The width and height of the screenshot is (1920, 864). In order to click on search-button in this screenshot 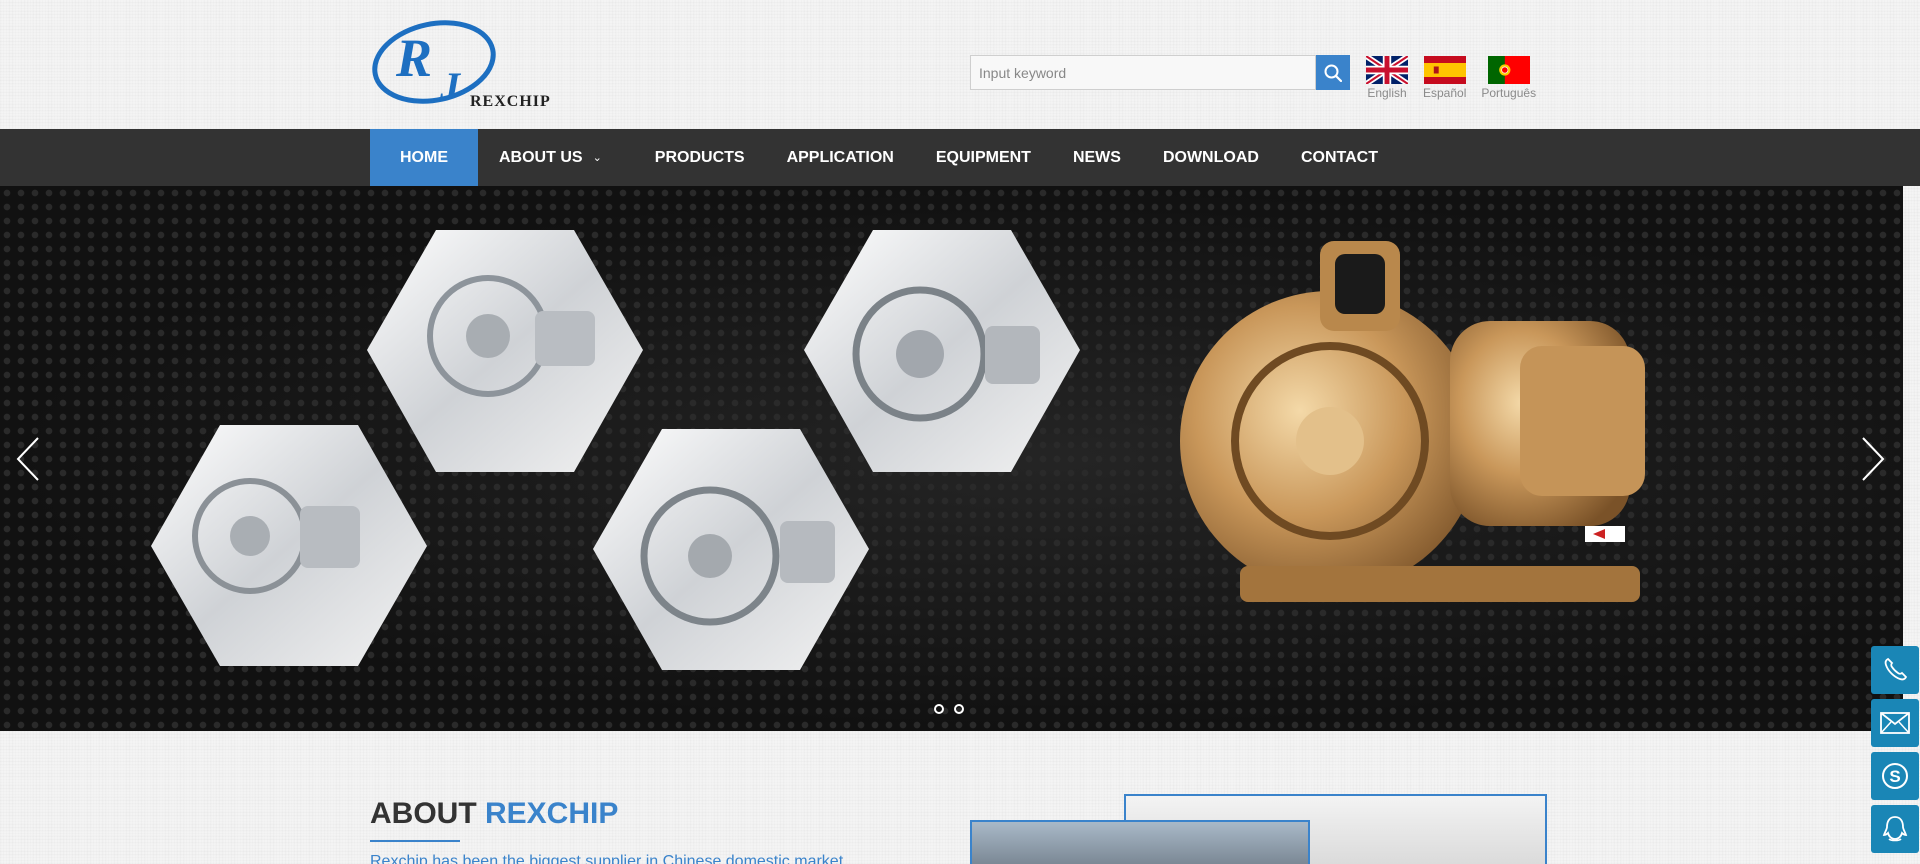, I will do `click(1333, 72)`.